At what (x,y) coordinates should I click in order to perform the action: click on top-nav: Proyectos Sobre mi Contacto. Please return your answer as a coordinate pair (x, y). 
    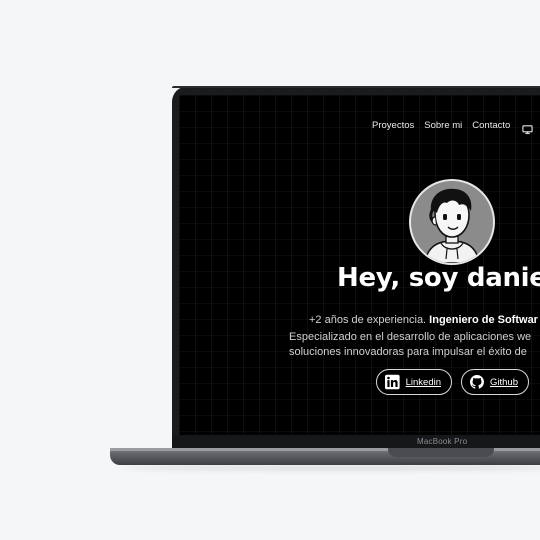
    Looking at the image, I should click on (452, 127).